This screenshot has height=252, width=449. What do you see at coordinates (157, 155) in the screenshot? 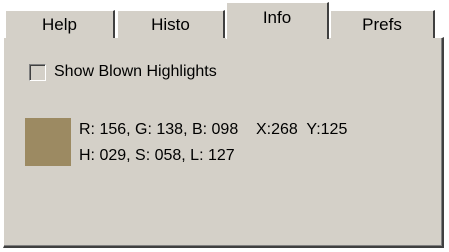
I see `hsl-readout: H: 029, S: 058, L: 127` at bounding box center [157, 155].